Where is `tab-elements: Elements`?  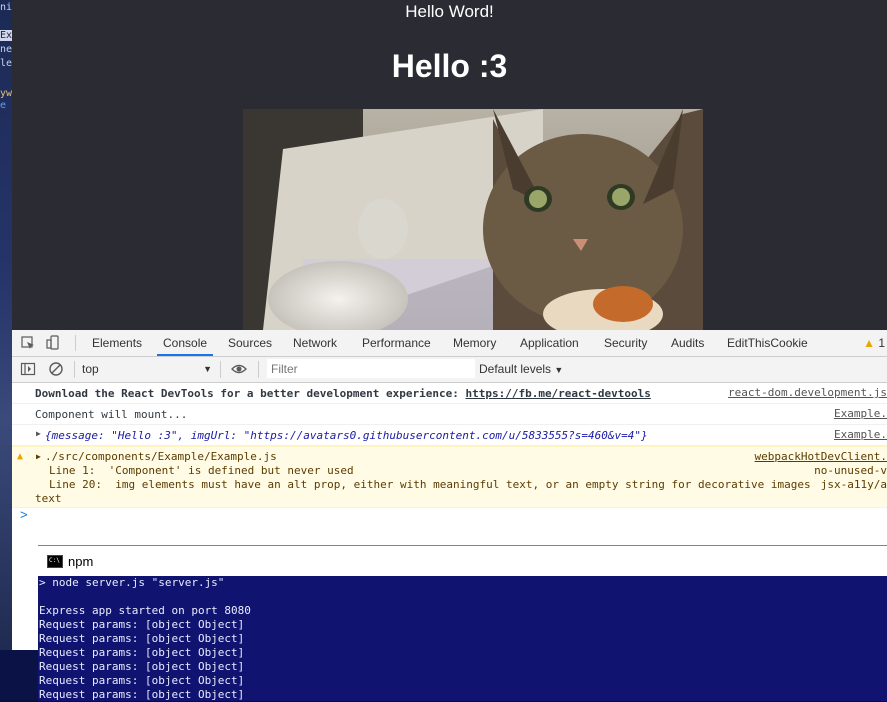
tab-elements: Elements is located at coordinates (117, 343).